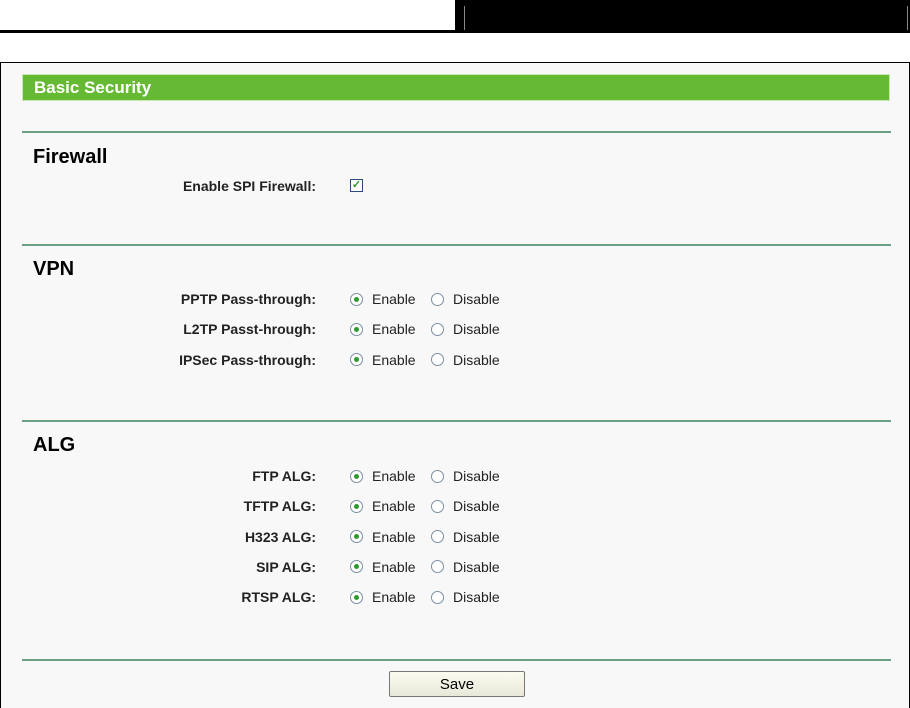 This screenshot has height=708, width=910. I want to click on firewall-heading: Firewall, so click(70, 157).